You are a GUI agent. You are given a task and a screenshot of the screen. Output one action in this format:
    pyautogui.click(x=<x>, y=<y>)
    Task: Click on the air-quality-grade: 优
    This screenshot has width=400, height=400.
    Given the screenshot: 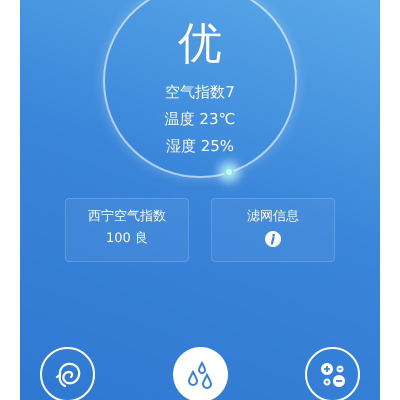 What is the action you would take?
    pyautogui.click(x=200, y=44)
    